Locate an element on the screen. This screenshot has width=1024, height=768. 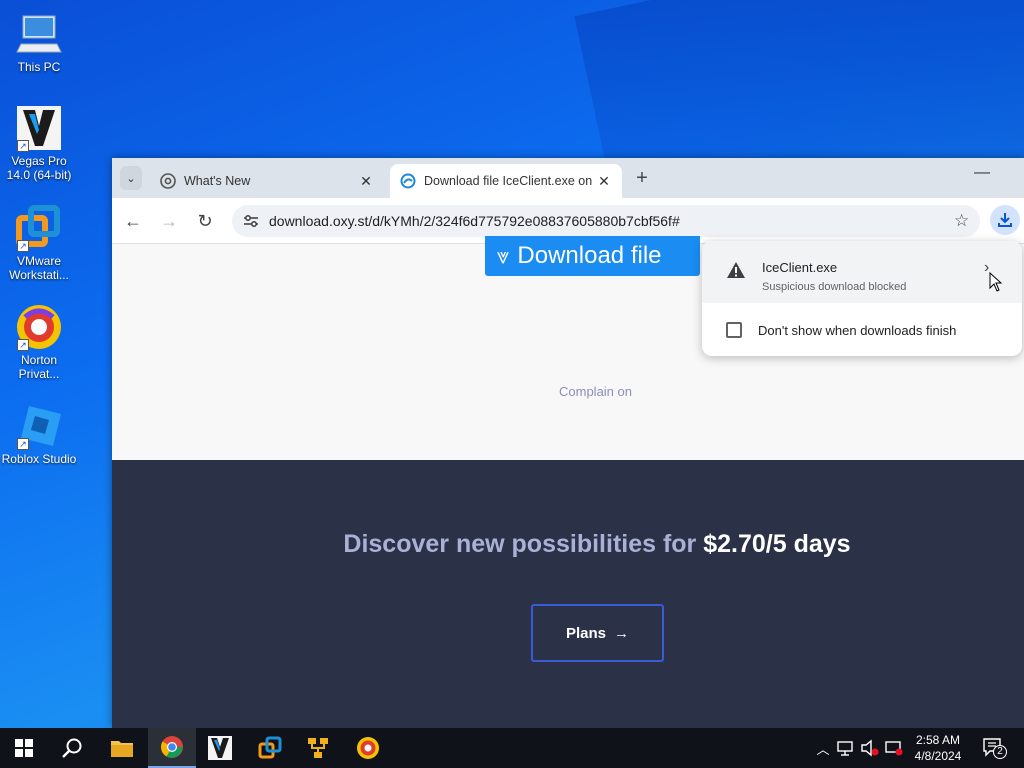
taskbar-app-yellow is located at coordinates (318, 748).